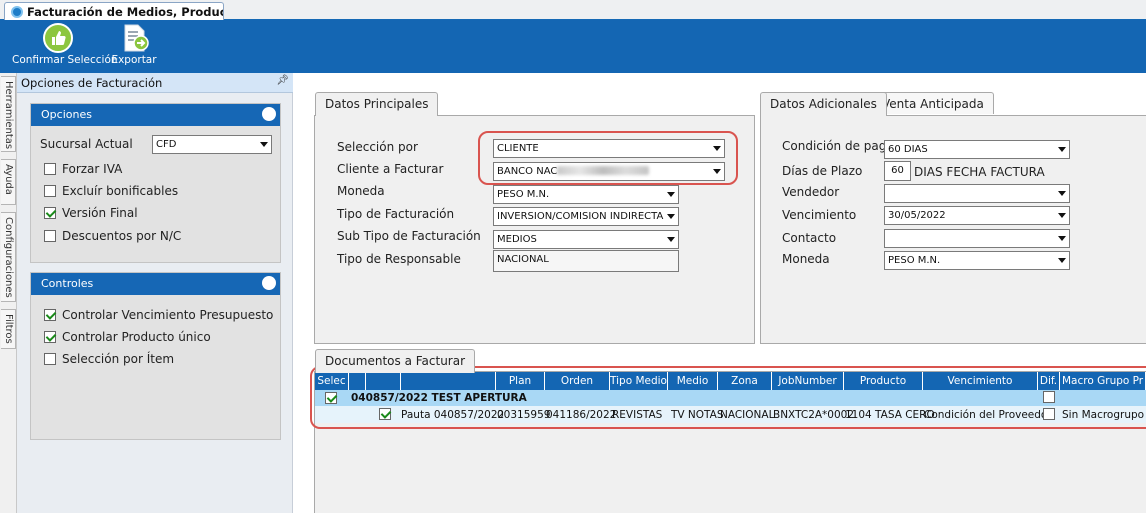 Image resolution: width=1146 pixels, height=513 pixels. I want to click on field-label: Selección por, so click(377, 147).